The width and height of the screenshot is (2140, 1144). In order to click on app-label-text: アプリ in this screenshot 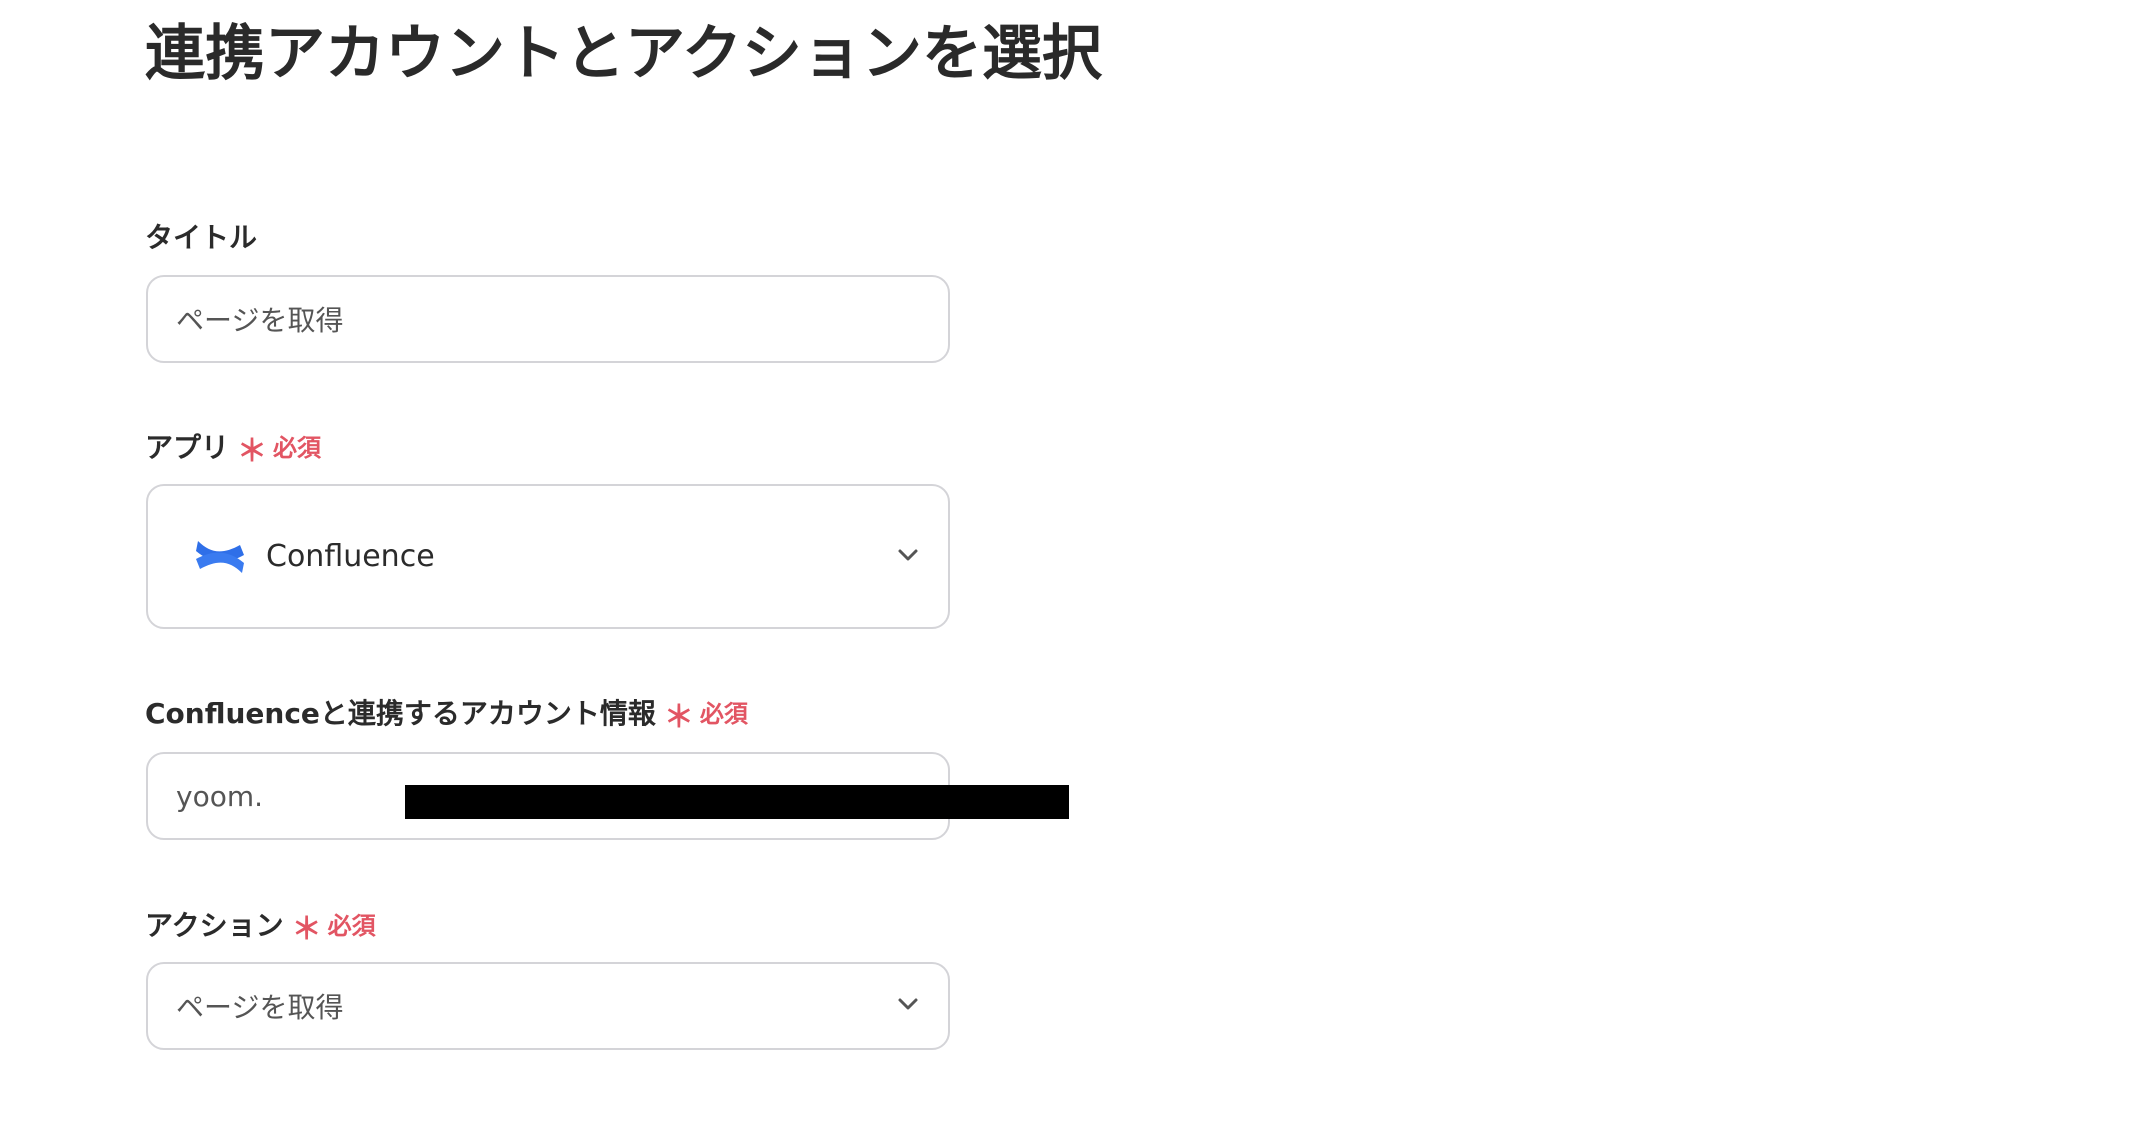, I will do `click(187, 447)`.